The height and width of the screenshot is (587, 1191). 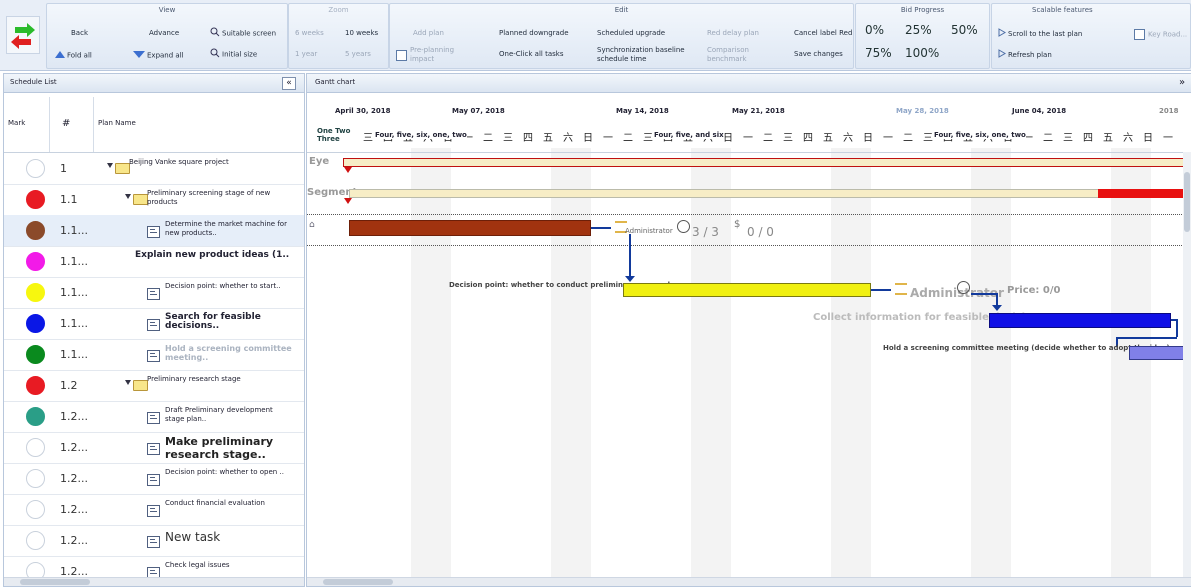 What do you see at coordinates (194, 124) in the screenshot?
I see `column-plan-name: Plan Name` at bounding box center [194, 124].